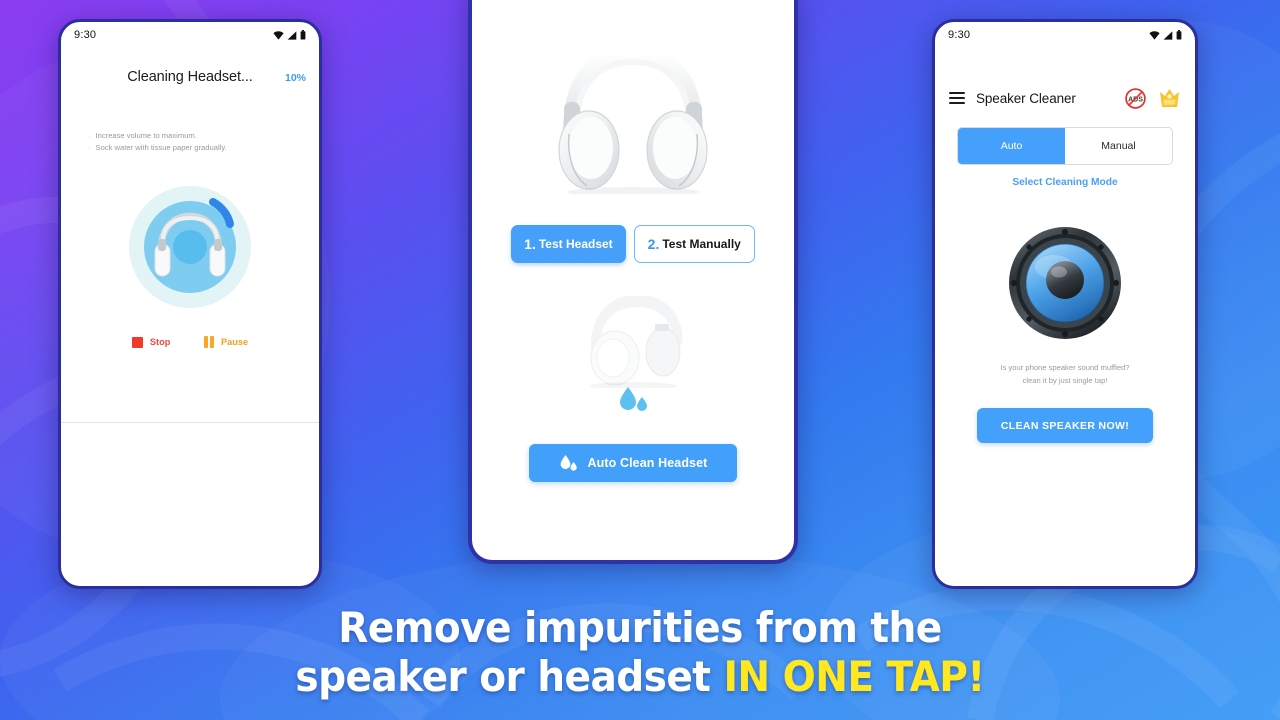  What do you see at coordinates (146, 135) in the screenshot?
I see `tip-text: Increase volume to maximum.` at bounding box center [146, 135].